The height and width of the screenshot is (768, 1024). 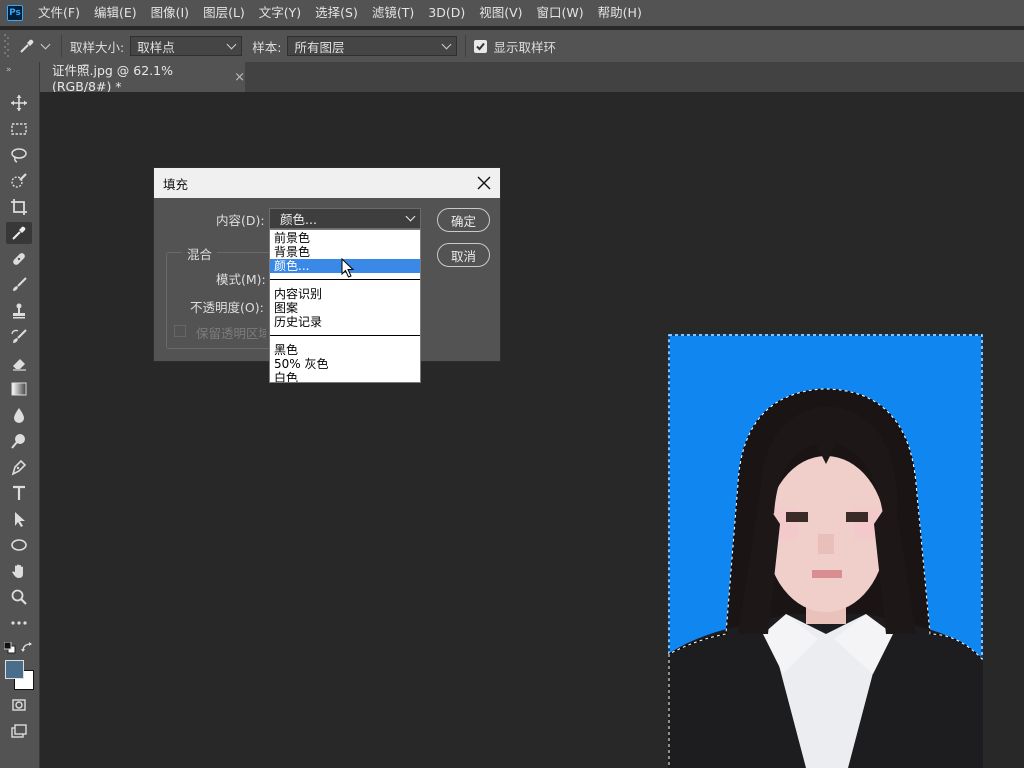 I want to click on history-brush-tool-icon, so click(x=19, y=337).